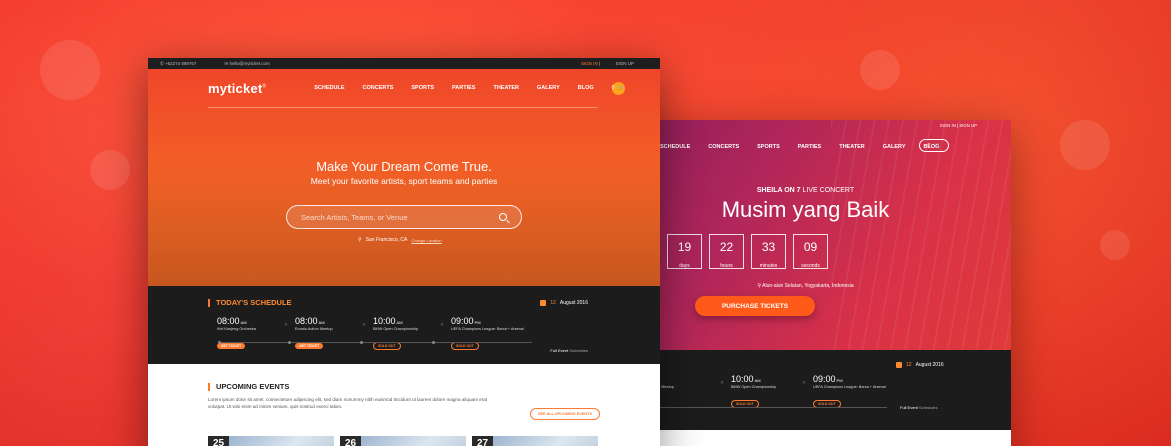 This screenshot has width=1171, height=446. What do you see at coordinates (314, 329) in the screenshot?
I see `event-name: Envato Author Meetup` at bounding box center [314, 329].